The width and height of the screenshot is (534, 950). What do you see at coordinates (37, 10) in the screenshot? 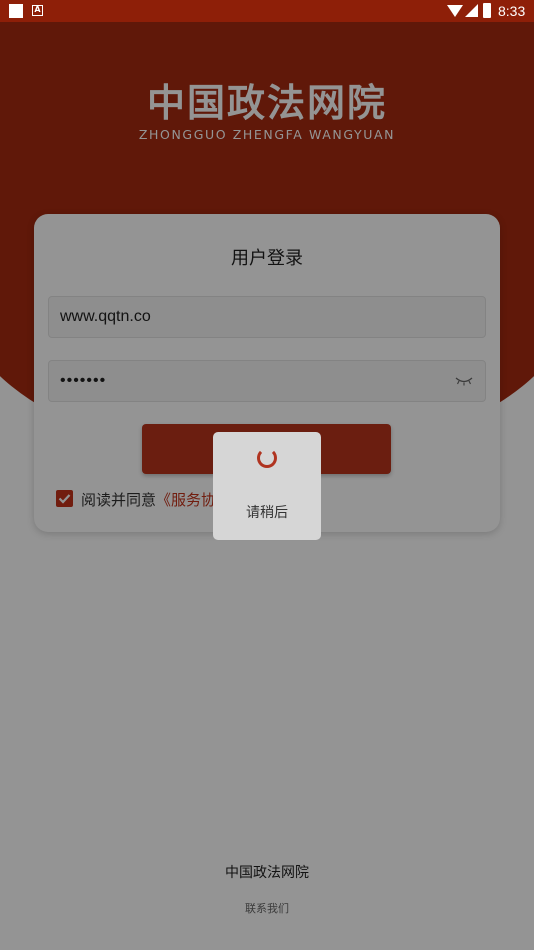
I see `notification-a-icon: A` at bounding box center [37, 10].